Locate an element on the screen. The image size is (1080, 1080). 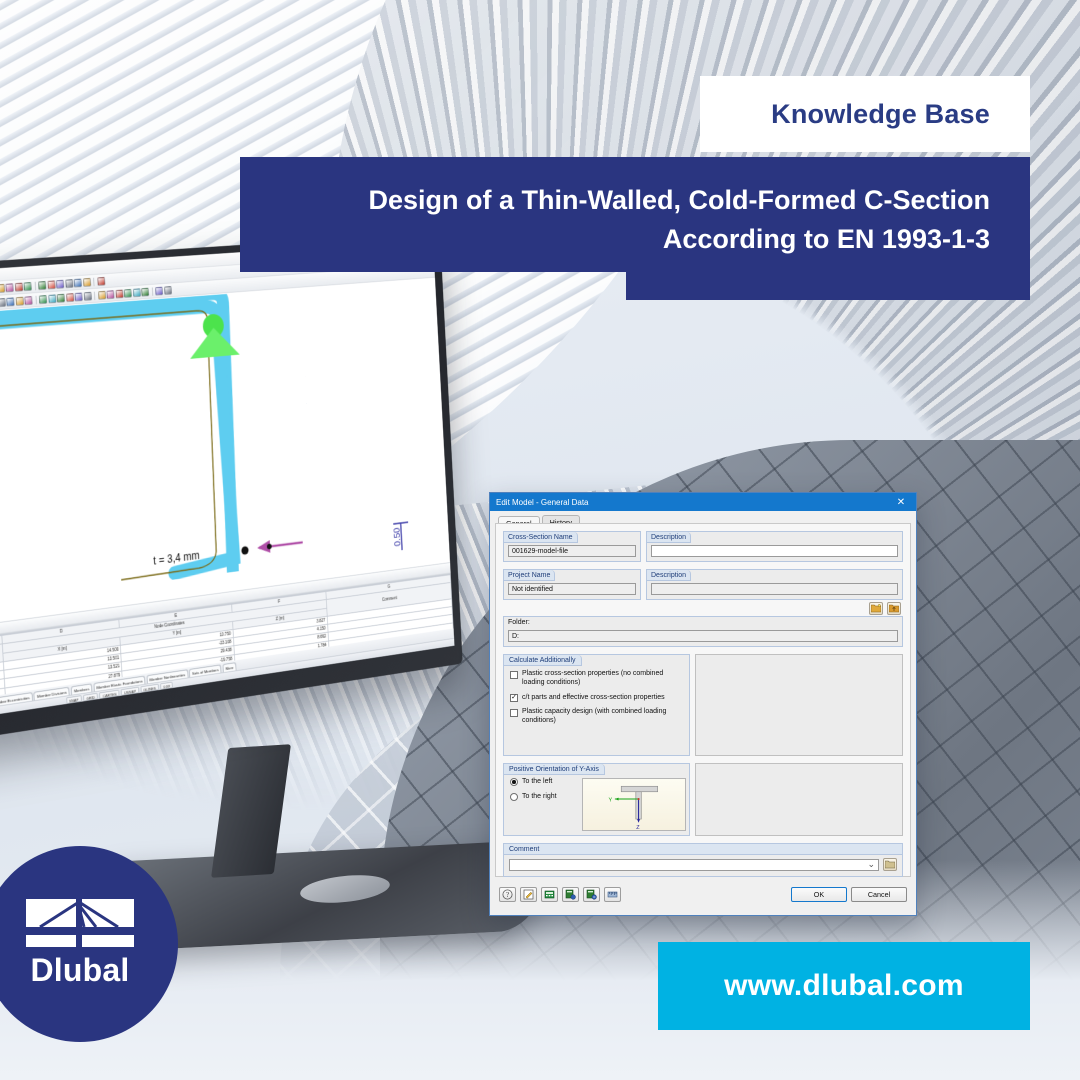
cross-section-name-input: 001629-model-file is located at coordinates (572, 551).